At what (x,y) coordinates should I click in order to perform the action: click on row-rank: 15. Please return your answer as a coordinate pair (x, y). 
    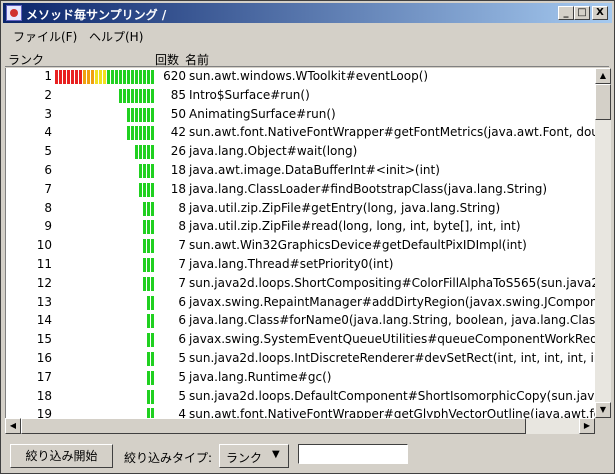
    Looking at the image, I should click on (44, 339).